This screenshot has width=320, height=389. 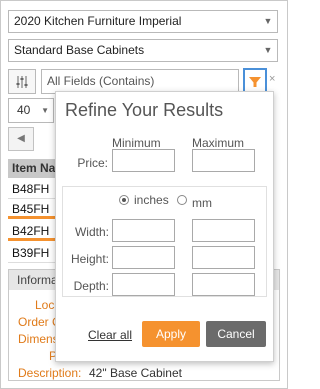 I want to click on table-row: B39FH, so click(x=32, y=253).